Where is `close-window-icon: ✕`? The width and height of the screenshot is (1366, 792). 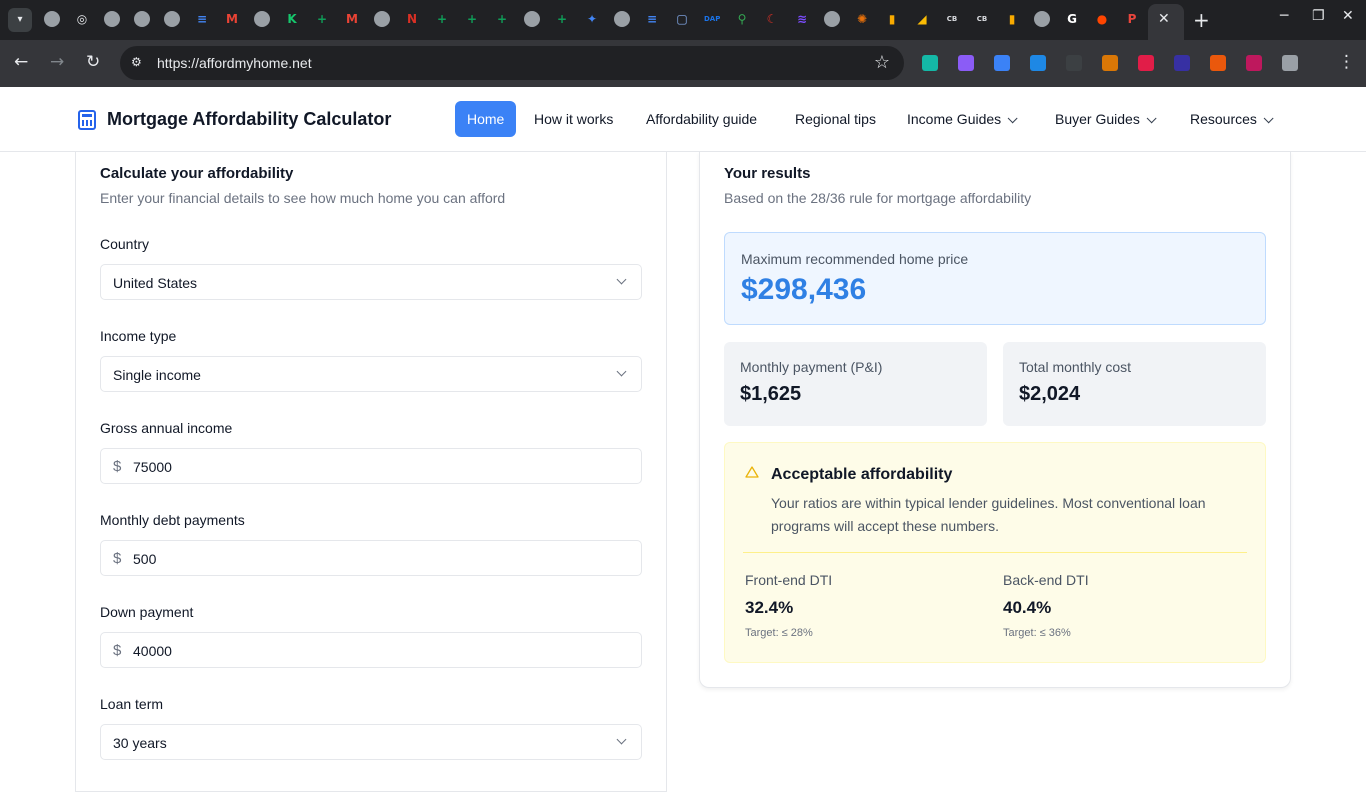
close-window-icon: ✕ is located at coordinates (1348, 16).